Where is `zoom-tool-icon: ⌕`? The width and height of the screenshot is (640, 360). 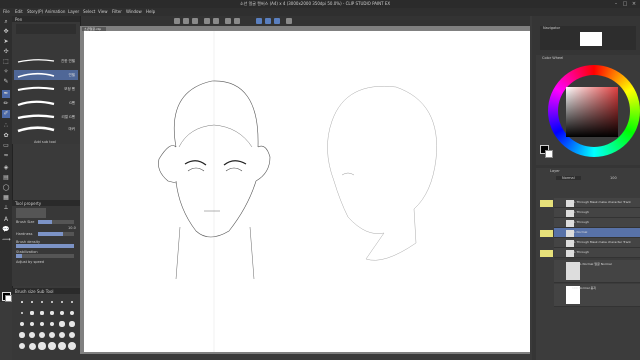
zoom-tool-icon: ⌕ is located at coordinates (6, 22).